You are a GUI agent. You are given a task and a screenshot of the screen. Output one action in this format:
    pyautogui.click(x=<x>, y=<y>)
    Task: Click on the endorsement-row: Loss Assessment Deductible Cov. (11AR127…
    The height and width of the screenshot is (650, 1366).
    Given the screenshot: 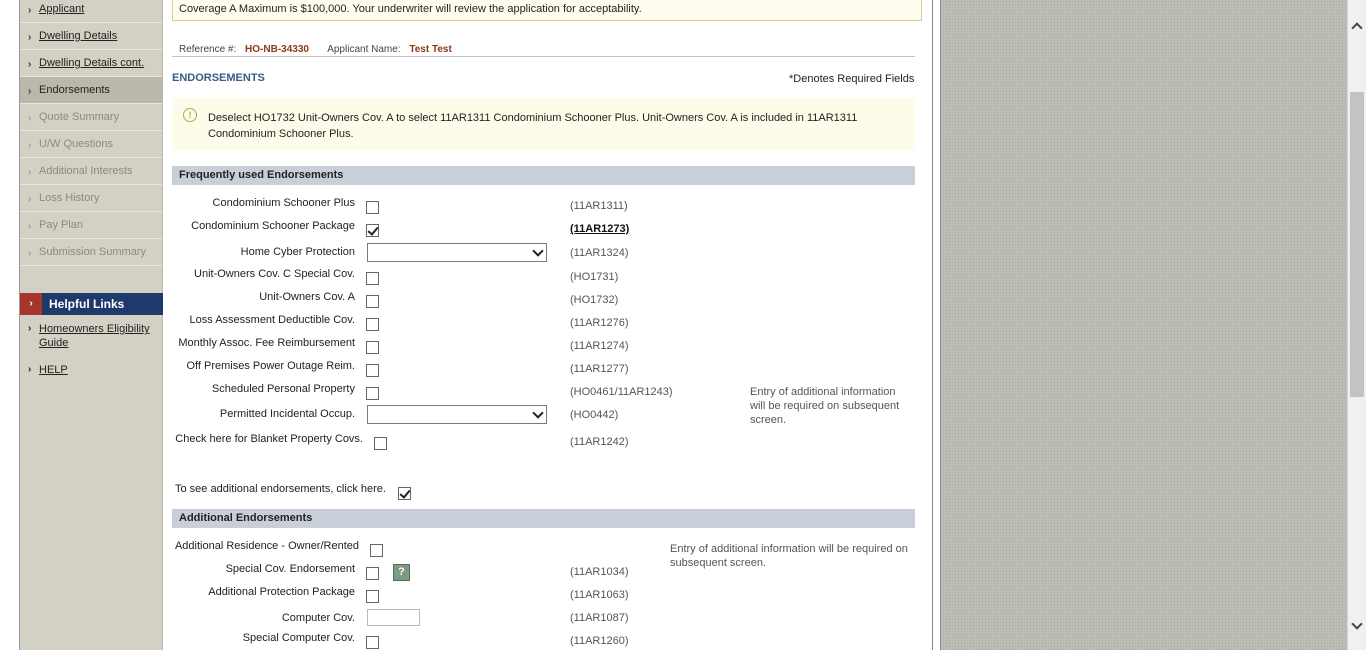 What is the action you would take?
    pyautogui.click(x=548, y=323)
    